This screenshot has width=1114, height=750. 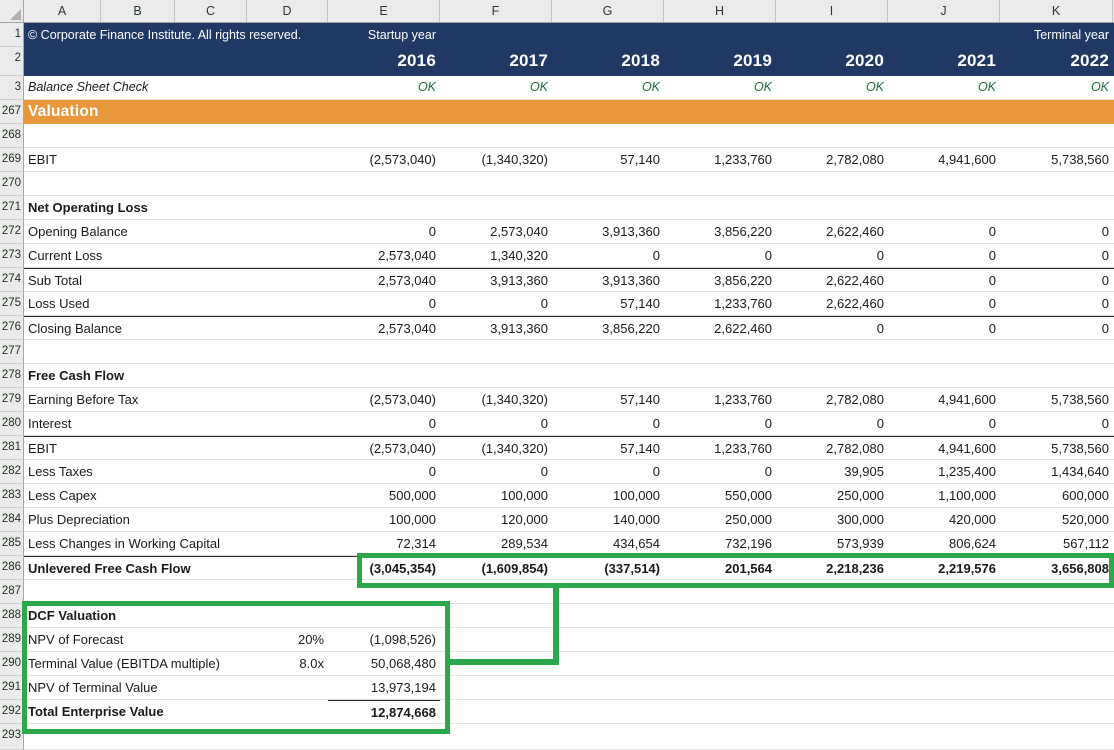 What do you see at coordinates (650, 87) in the screenshot?
I see `balance-check-2018: OK` at bounding box center [650, 87].